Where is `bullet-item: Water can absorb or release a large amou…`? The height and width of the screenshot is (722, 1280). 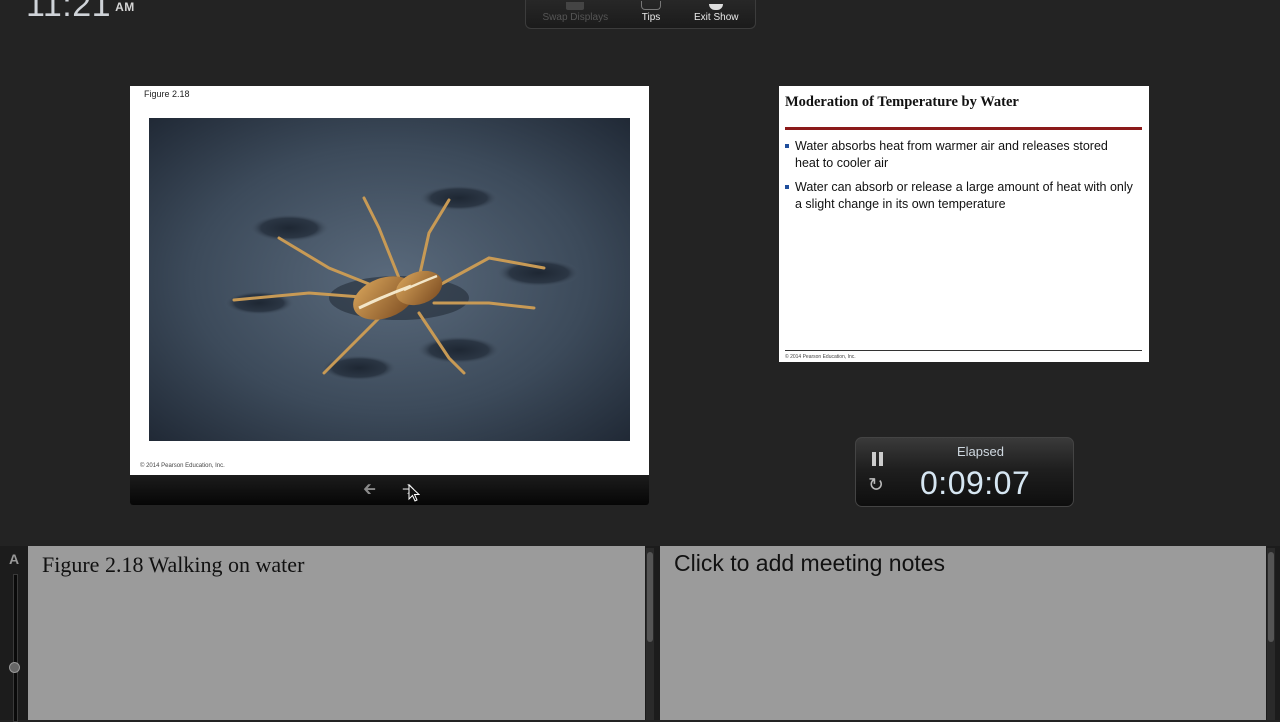
bullet-item: Water can absorb or release a large amou… is located at coordinates (960, 196).